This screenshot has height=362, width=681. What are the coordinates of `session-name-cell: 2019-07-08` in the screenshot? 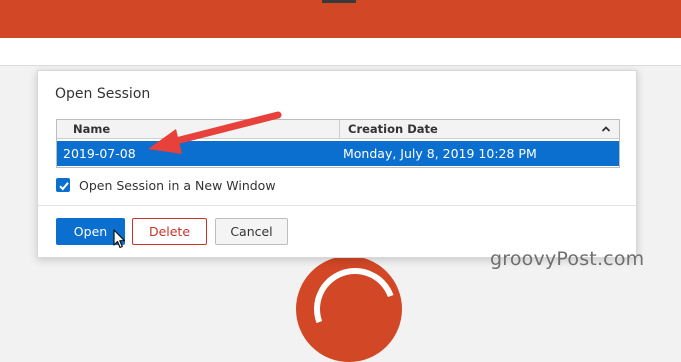 It's located at (99, 153).